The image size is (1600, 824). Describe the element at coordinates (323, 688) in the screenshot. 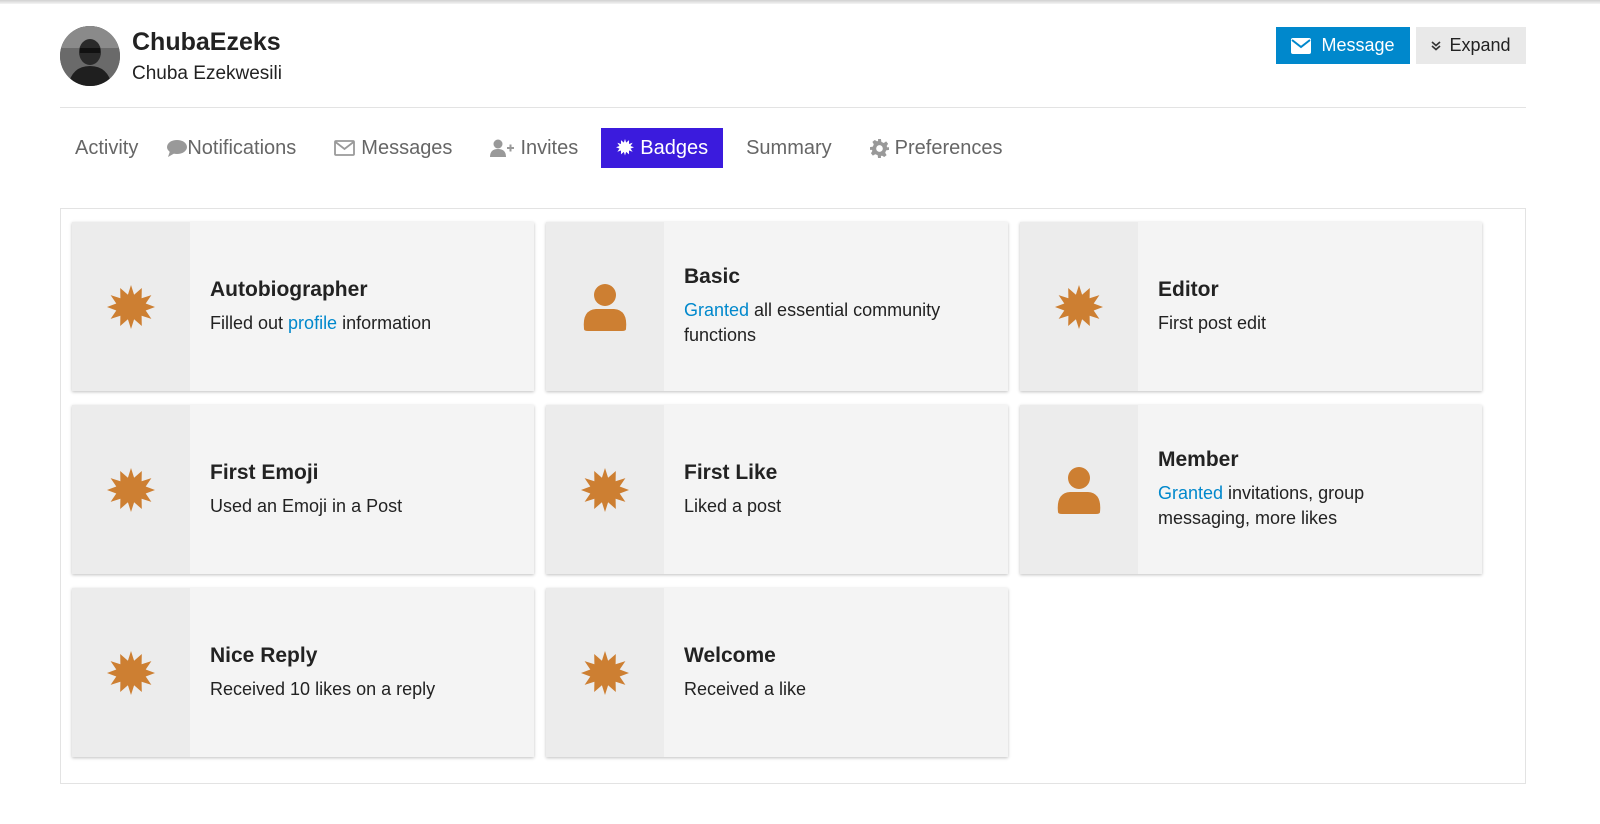

I see `badge-description: Received 10 likes on a reply` at that location.